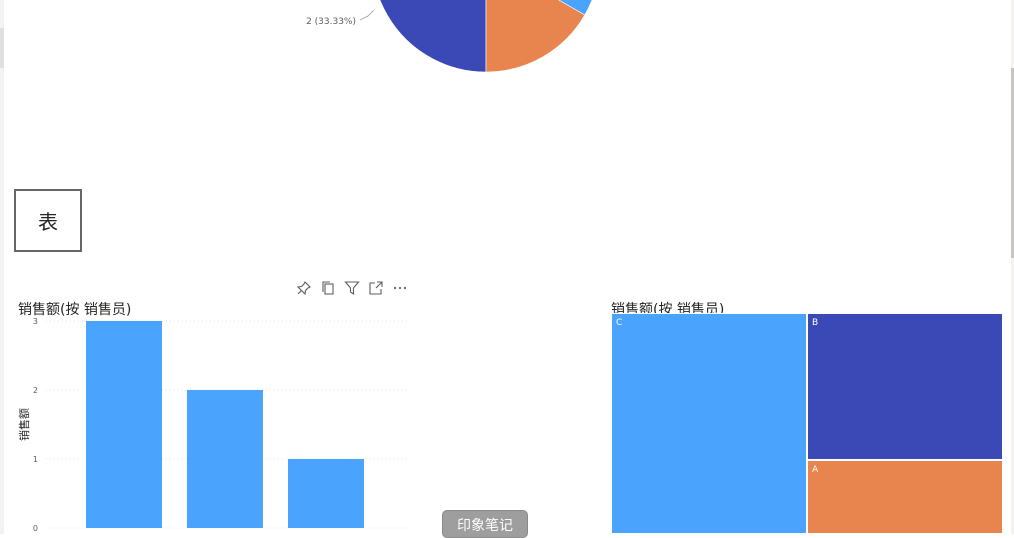 The height and width of the screenshot is (538, 1014). I want to click on treemap-cell-a: A, so click(905, 497).